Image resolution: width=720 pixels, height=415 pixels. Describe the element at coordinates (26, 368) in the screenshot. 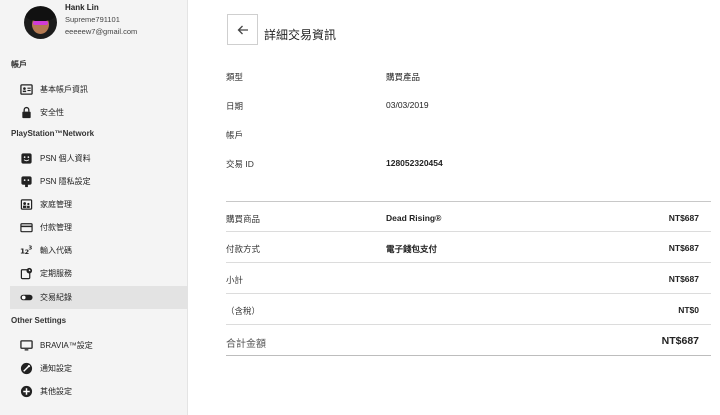

I see `notification-icon` at that location.